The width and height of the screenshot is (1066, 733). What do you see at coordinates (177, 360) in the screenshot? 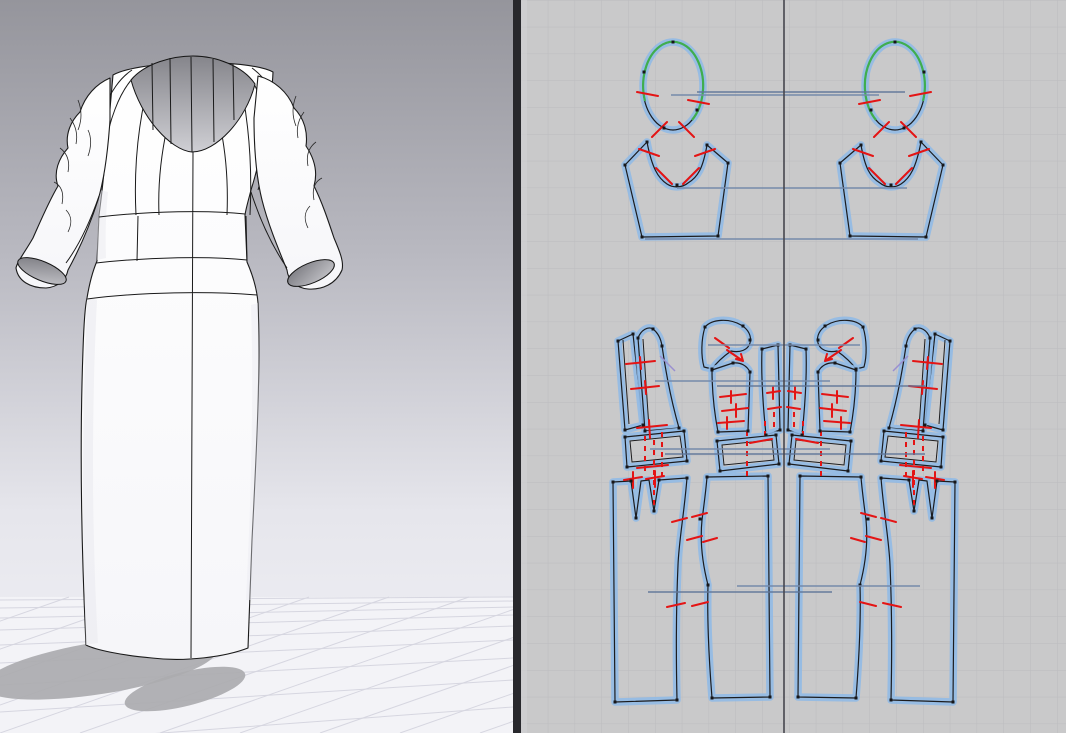
I see `dress-body` at bounding box center [177, 360].